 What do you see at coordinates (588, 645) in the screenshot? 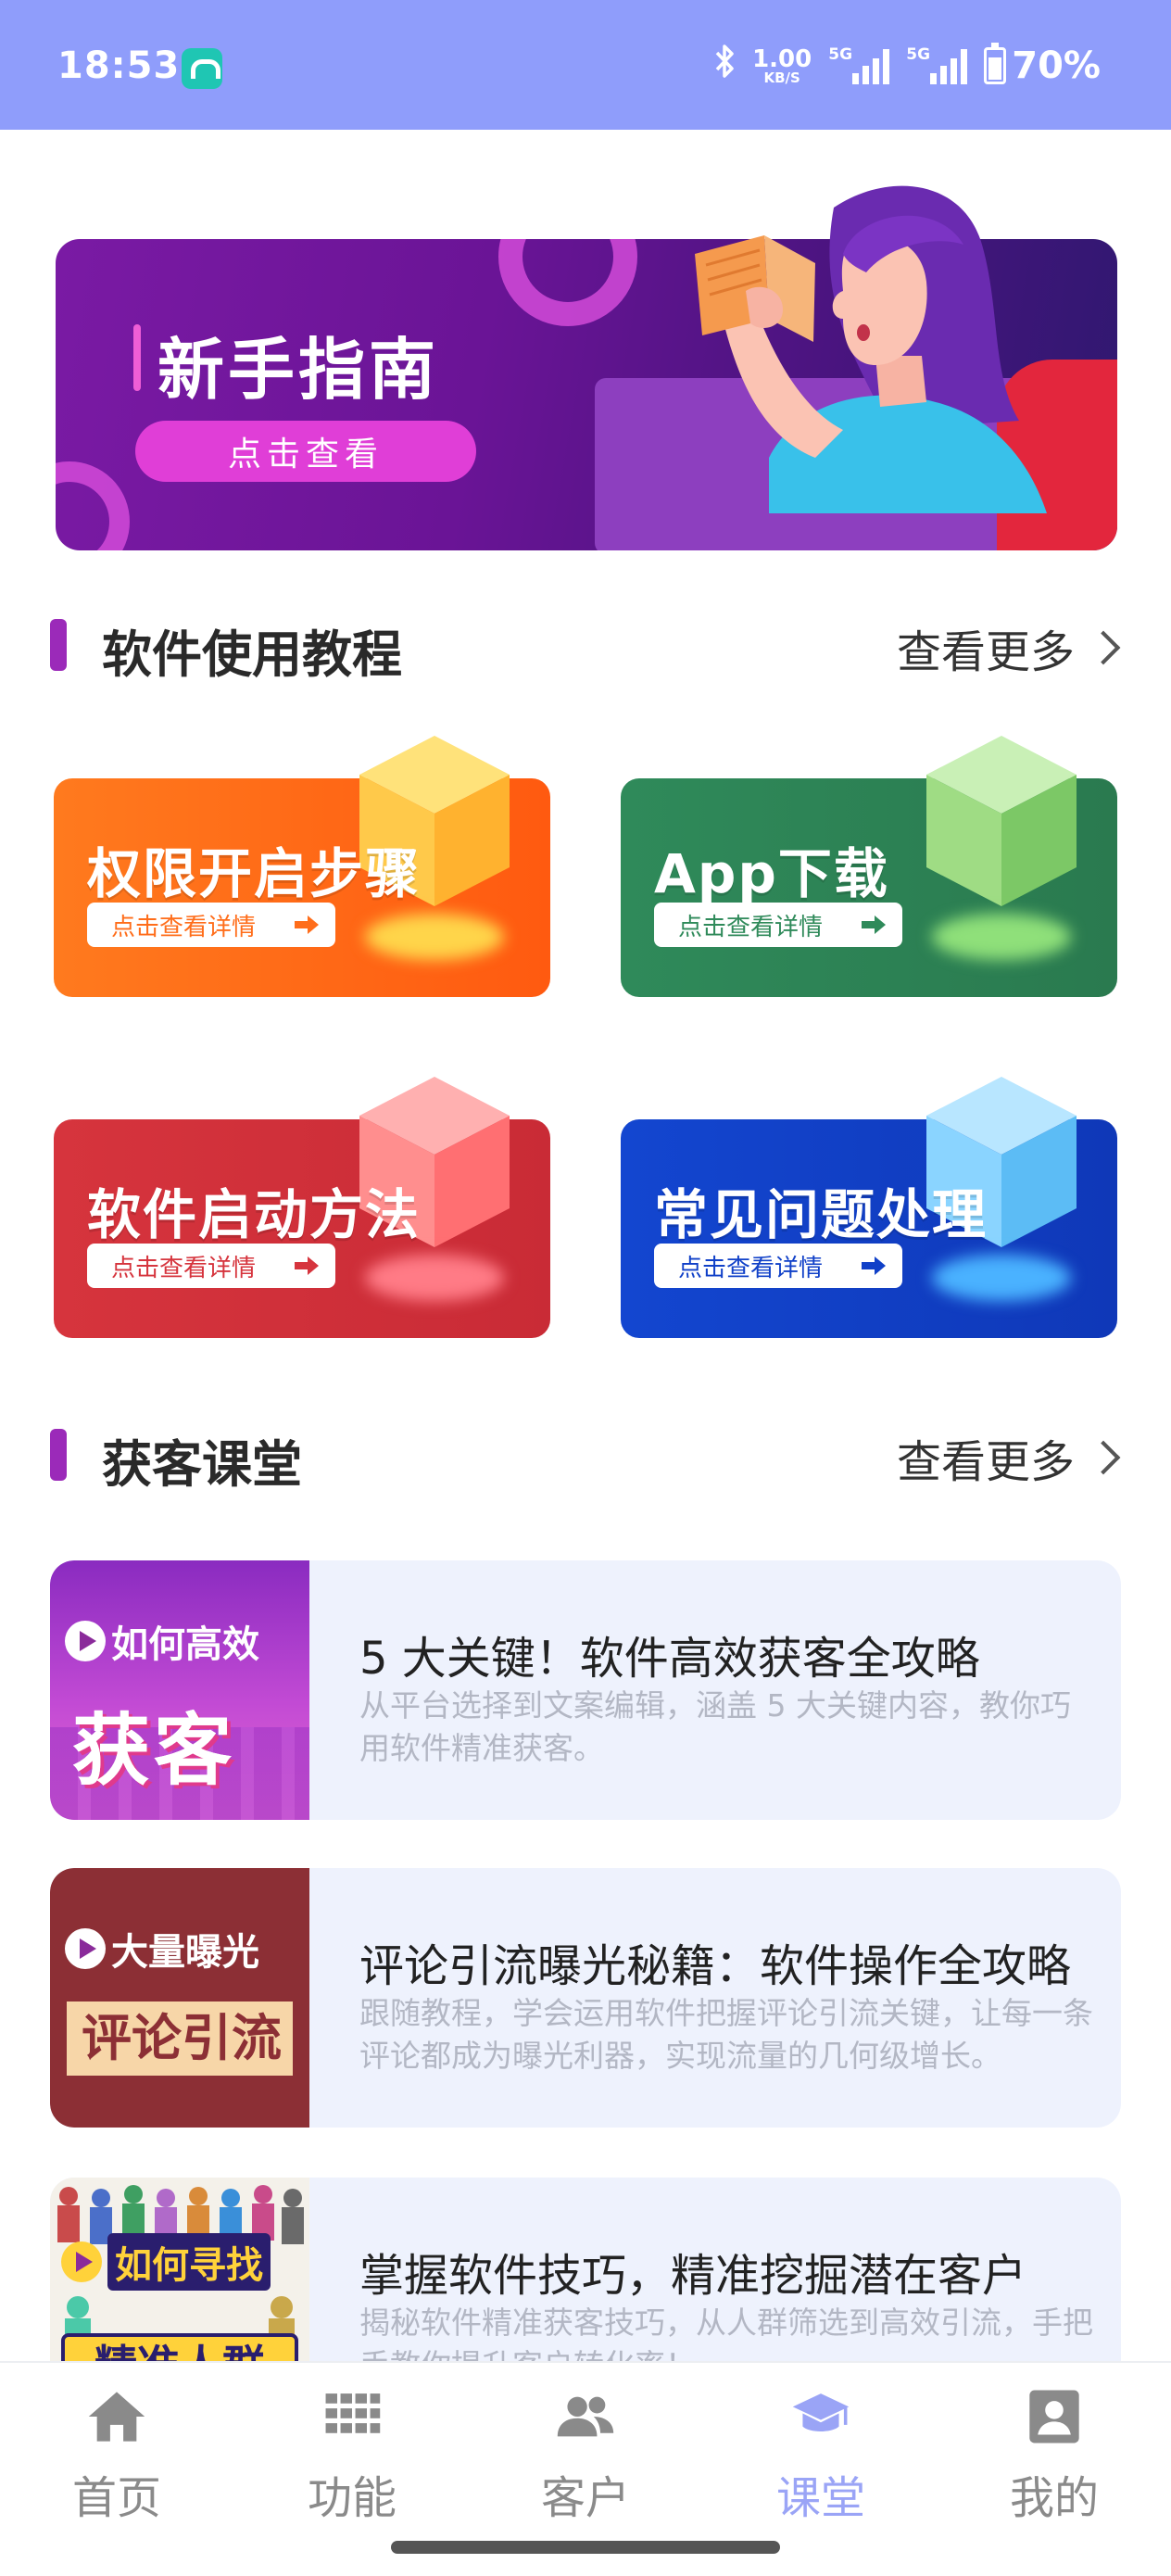
I see `tutorials-section-header: 软件使用教程 查看更多` at bounding box center [588, 645].